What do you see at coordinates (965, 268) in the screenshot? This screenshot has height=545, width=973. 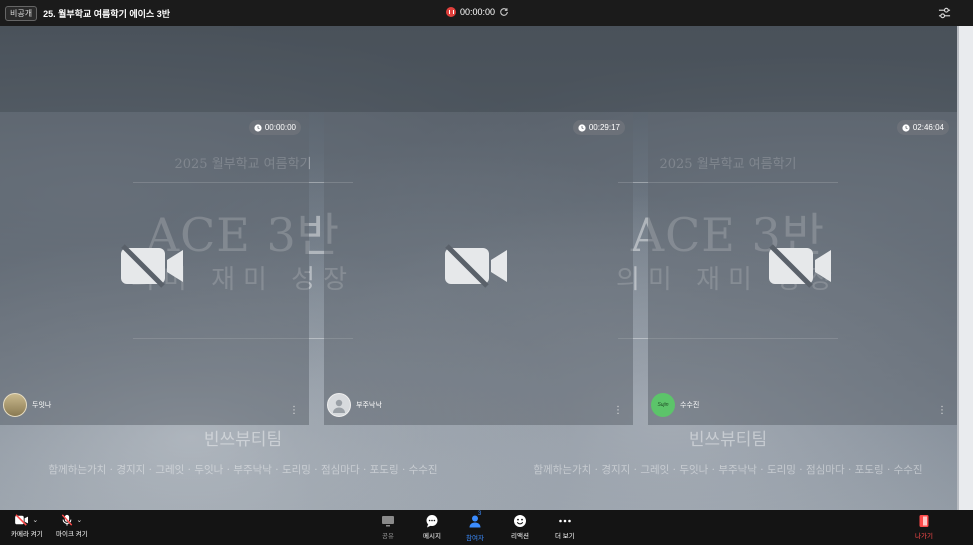 I see `side-panel-edge` at bounding box center [965, 268].